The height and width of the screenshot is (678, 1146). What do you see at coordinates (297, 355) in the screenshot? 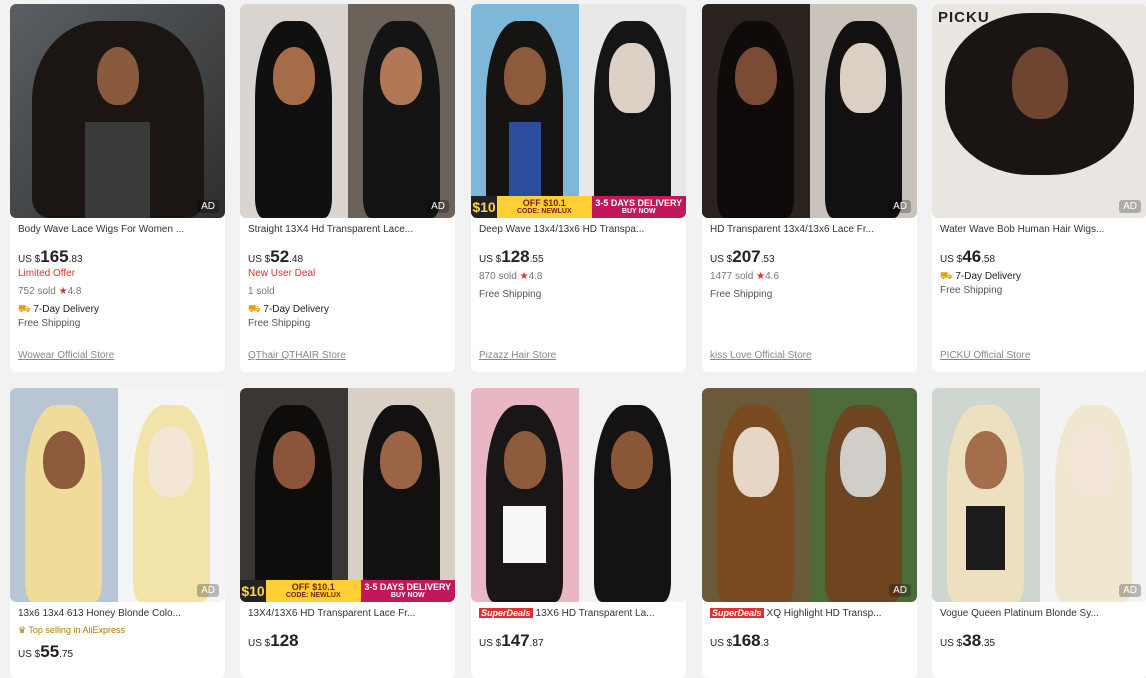
I see `store-link: QThair QTHAIR Store` at bounding box center [297, 355].